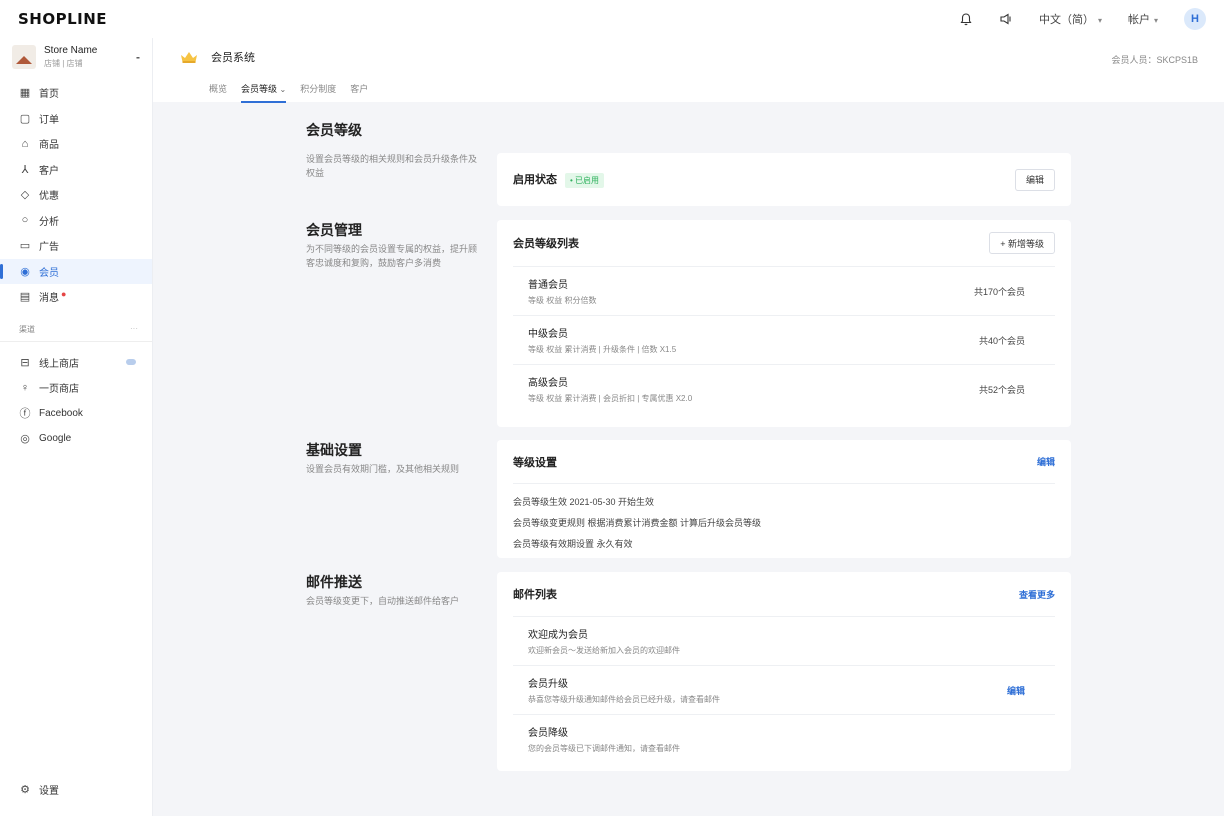 The image size is (1224, 816). What do you see at coordinates (637, 523) in the screenshot?
I see `setting-line: 会员等级变更规则 根据消费累计消费金额 计算后升级会员等级` at bounding box center [637, 523].